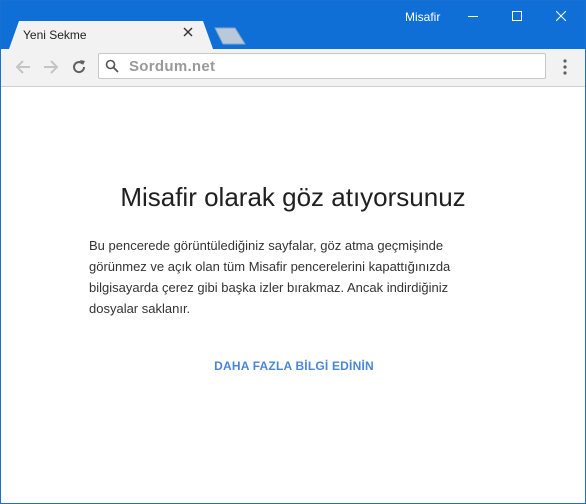 This screenshot has width=586, height=504. I want to click on new-tab-icon, so click(230, 36).